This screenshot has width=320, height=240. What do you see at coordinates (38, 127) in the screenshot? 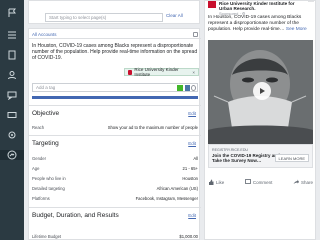
I see `row-label: Reach` at bounding box center [38, 127].